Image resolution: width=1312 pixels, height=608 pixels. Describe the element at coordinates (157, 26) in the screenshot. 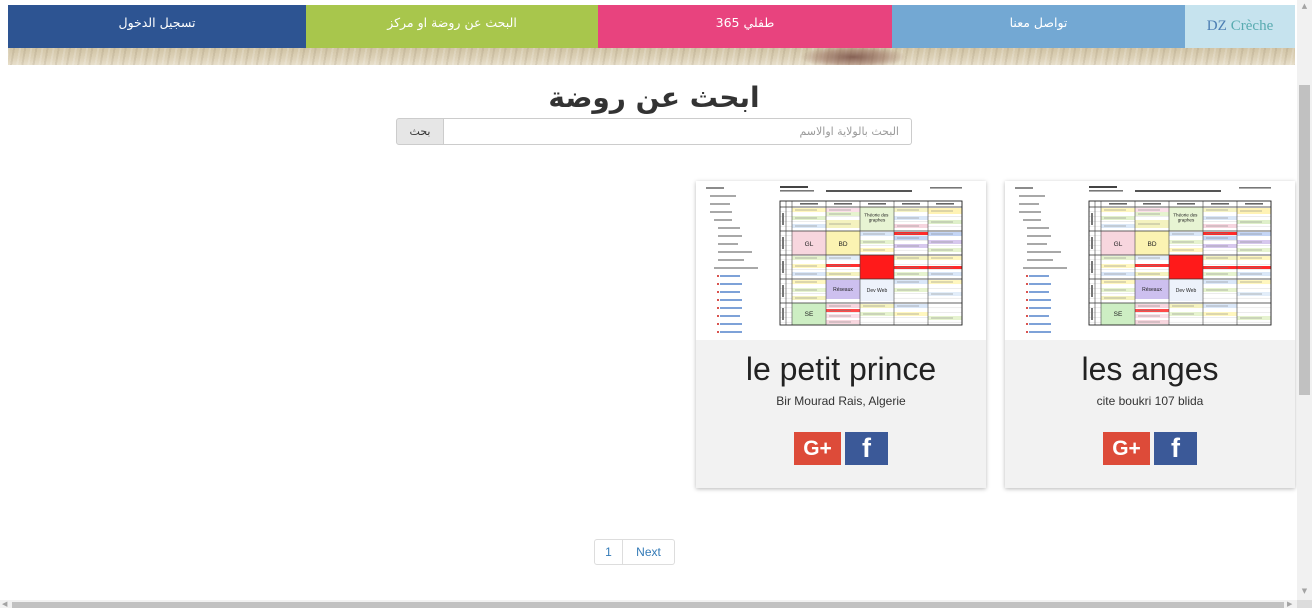

I see `nav-login-link: تسجيل الدخول` at that location.